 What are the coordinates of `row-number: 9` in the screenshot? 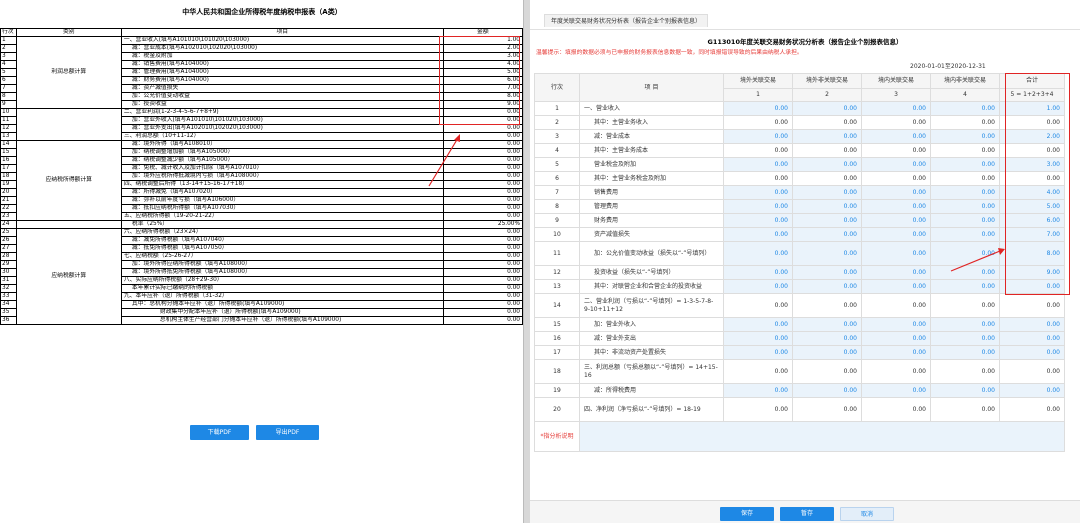 It's located at (557, 220).